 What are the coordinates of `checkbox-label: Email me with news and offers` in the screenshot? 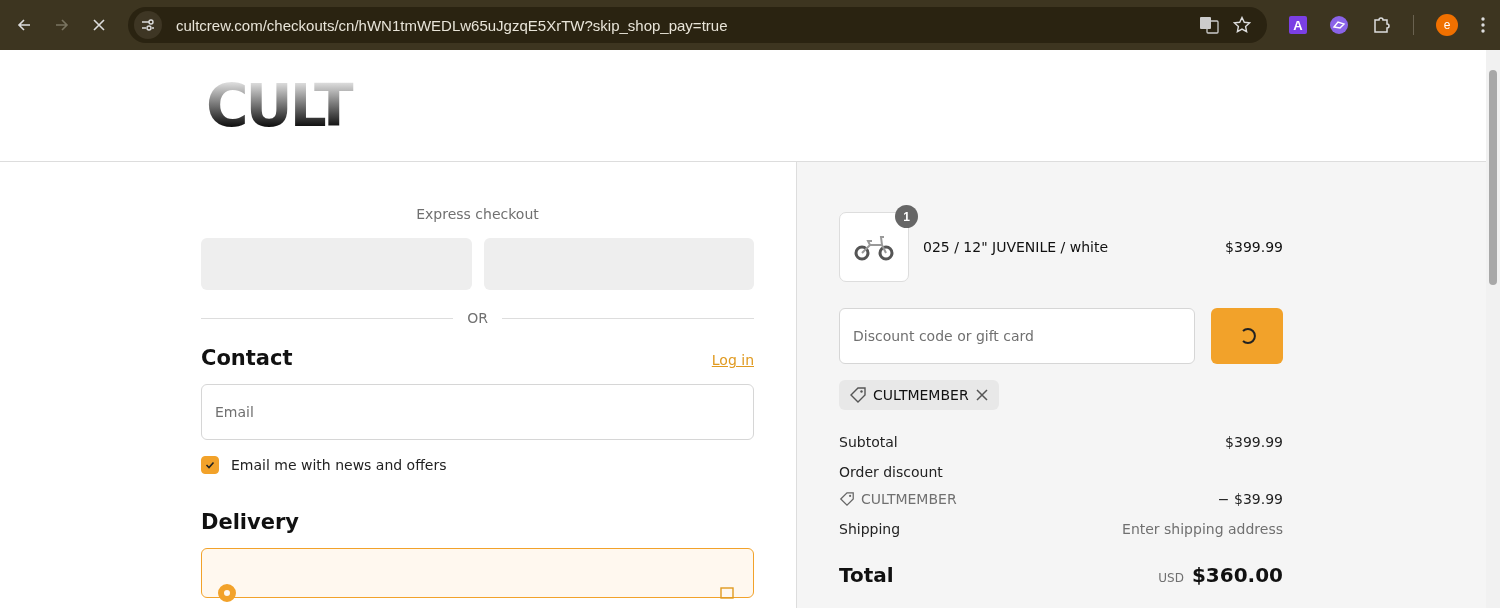 It's located at (339, 465).